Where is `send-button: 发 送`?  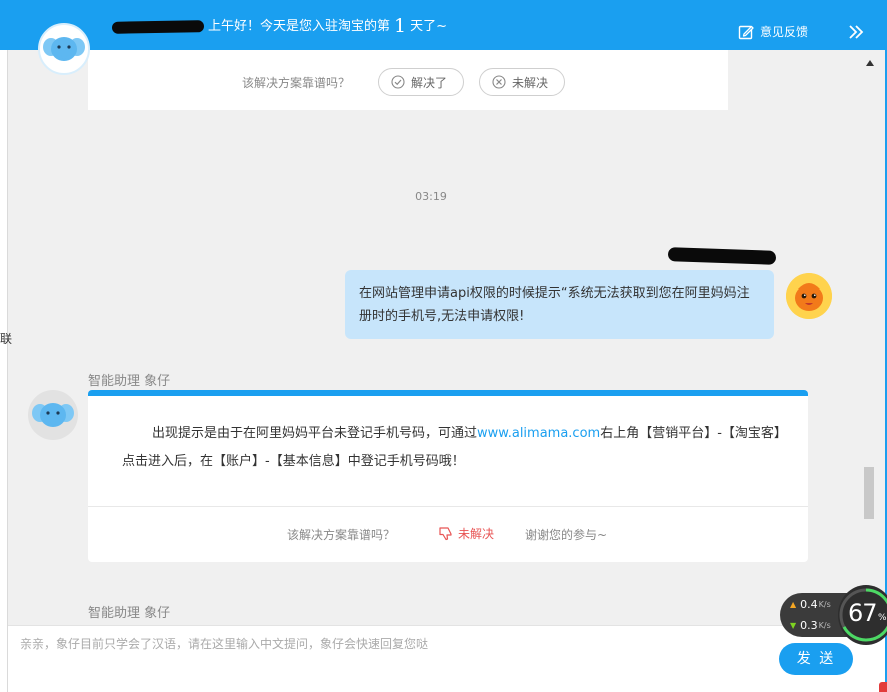
send-button: 发 送 is located at coordinates (816, 659).